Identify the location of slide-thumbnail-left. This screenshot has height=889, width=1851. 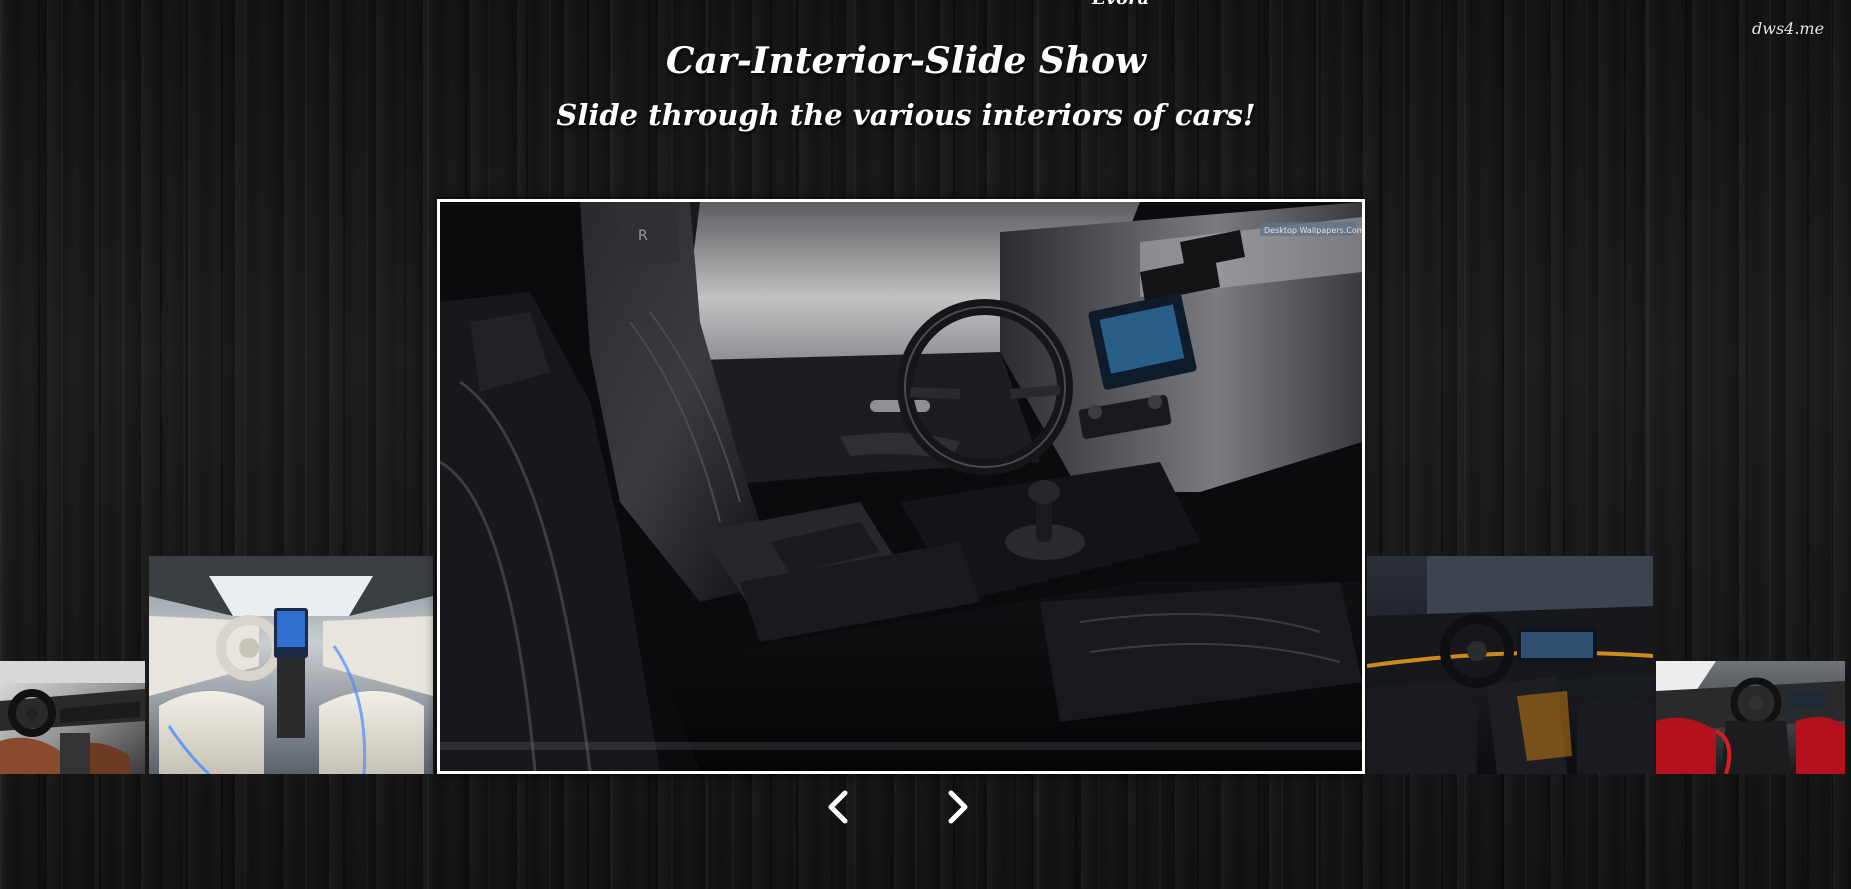
(291, 665).